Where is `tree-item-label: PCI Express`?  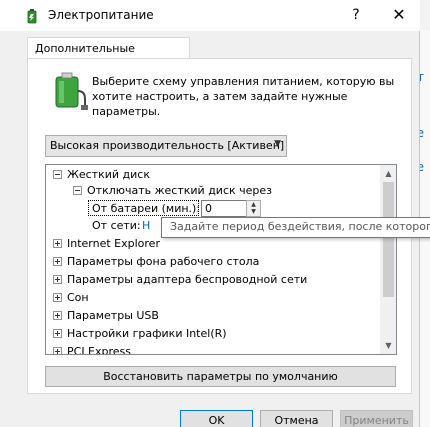
tree-item-label: PCI Express is located at coordinates (99, 350).